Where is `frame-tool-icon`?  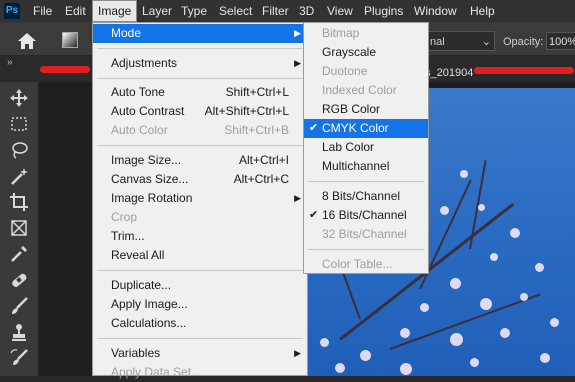 frame-tool-icon is located at coordinates (19, 228).